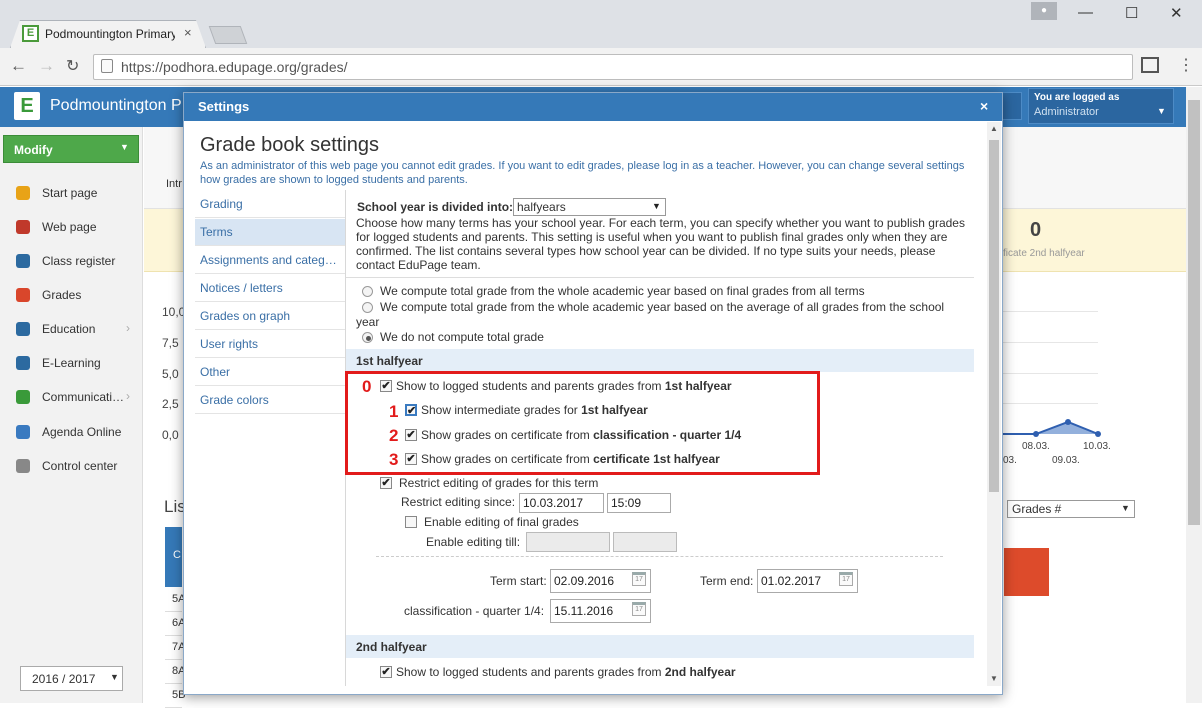 The height and width of the screenshot is (708, 1202). I want to click on school-name: Podmountington P, so click(116, 106).